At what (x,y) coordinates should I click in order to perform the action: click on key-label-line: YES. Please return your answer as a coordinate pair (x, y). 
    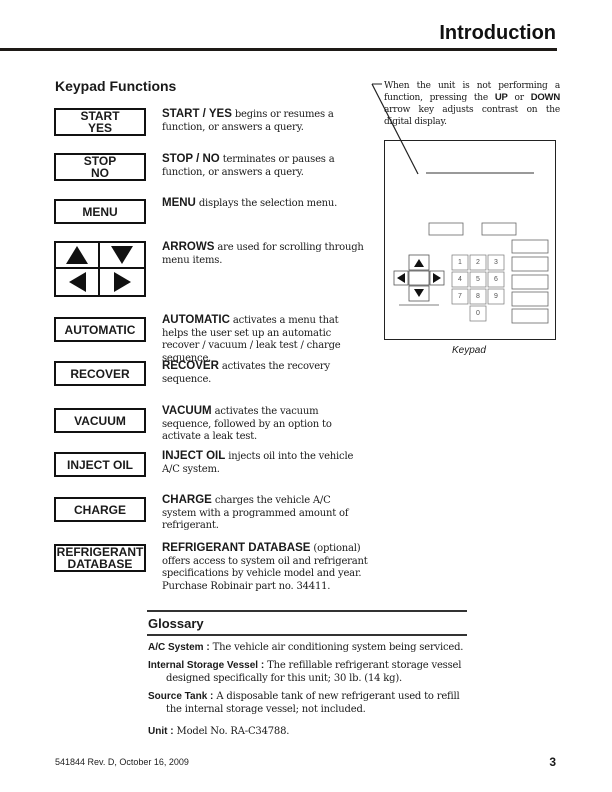
    Looking at the image, I should click on (99, 128).